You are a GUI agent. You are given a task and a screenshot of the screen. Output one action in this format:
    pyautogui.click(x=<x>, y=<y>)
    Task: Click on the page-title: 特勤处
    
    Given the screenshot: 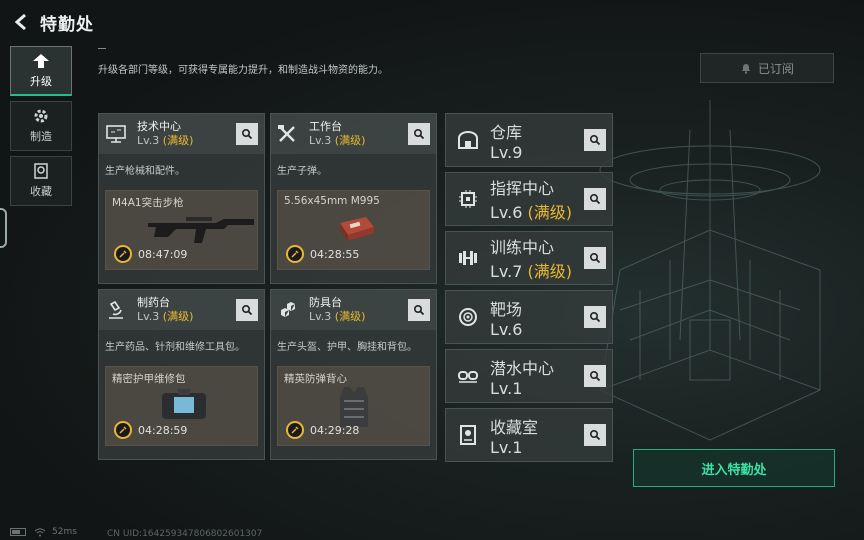 What is the action you would take?
    pyautogui.click(x=67, y=24)
    